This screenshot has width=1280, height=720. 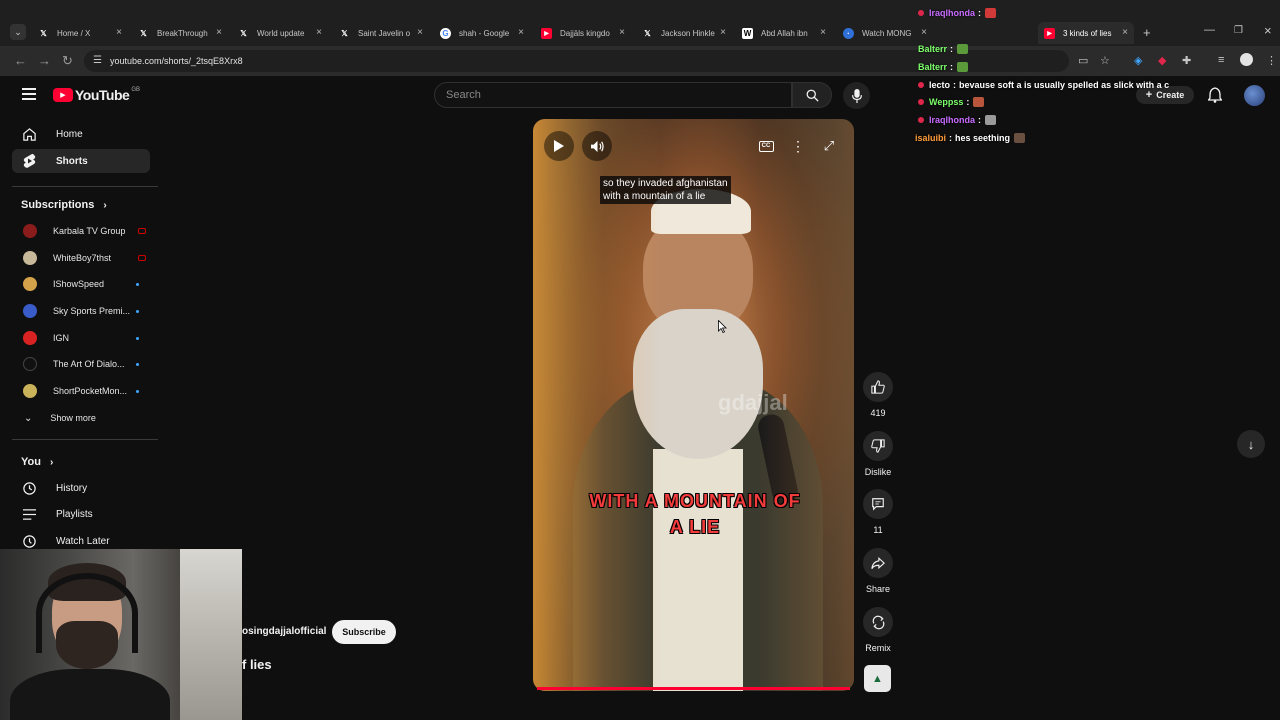 I want to click on tab-groups-icon: ≡, so click(x=1221, y=60).